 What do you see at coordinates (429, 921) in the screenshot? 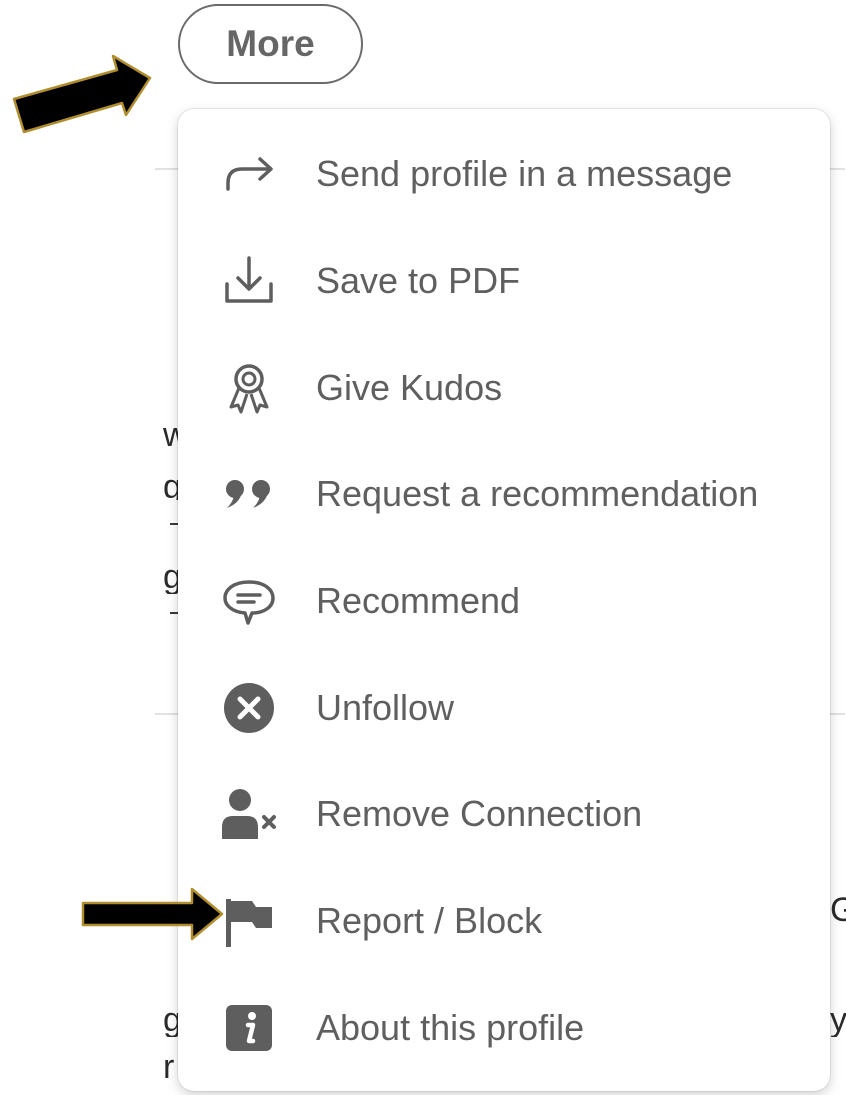
I see `menu-item-label: Report / Block` at bounding box center [429, 921].